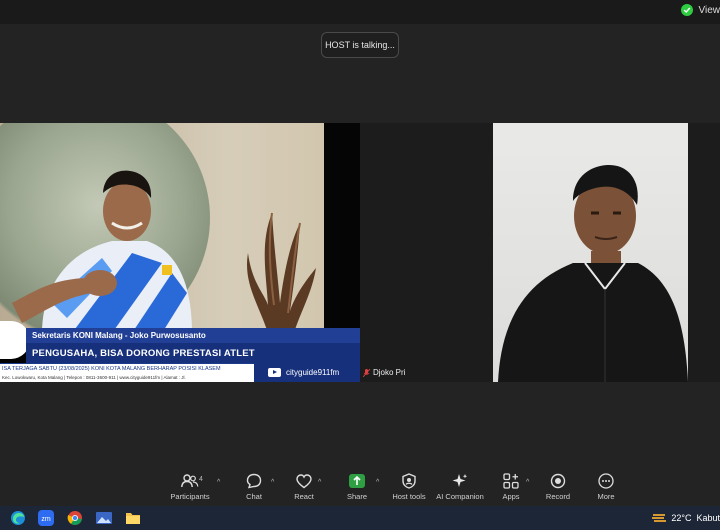 The height and width of the screenshot is (530, 720). I want to click on weather-text: Kabut, so click(708, 518).